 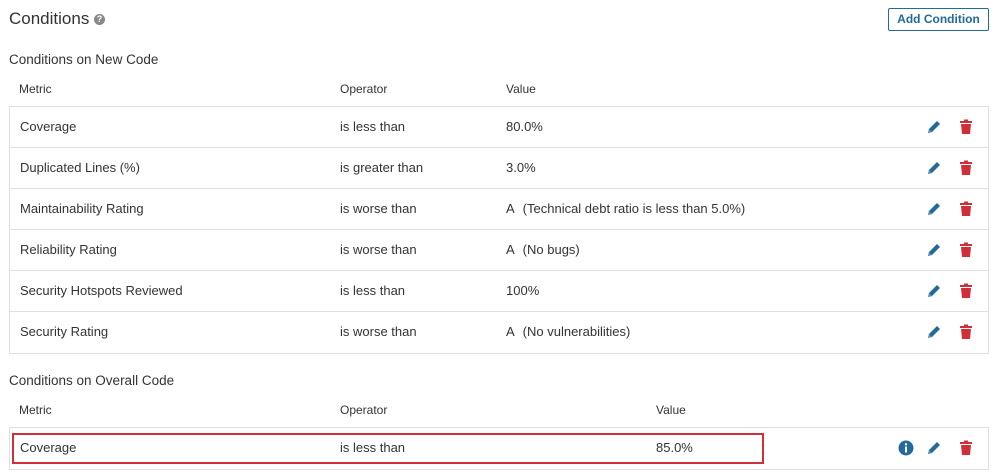 What do you see at coordinates (906, 448) in the screenshot?
I see `info-icon` at bounding box center [906, 448].